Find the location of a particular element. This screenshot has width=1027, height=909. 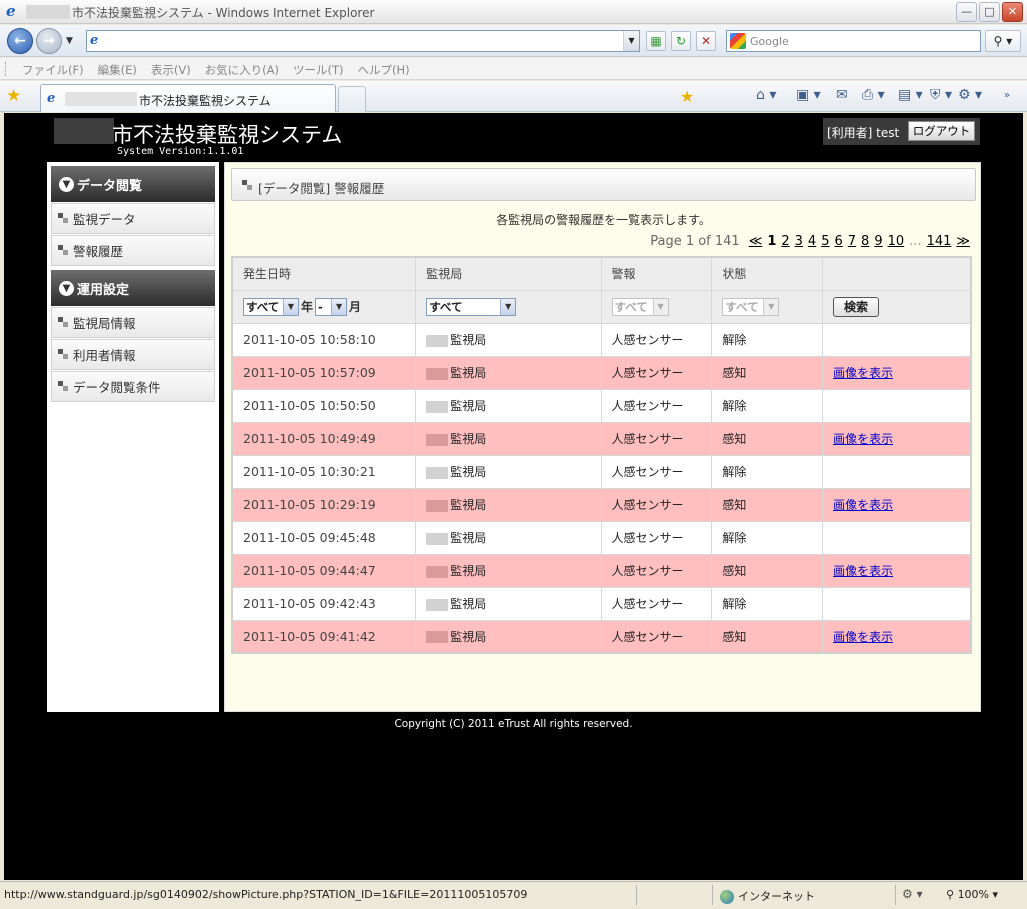

close-button: ✕ is located at coordinates (1012, 12).